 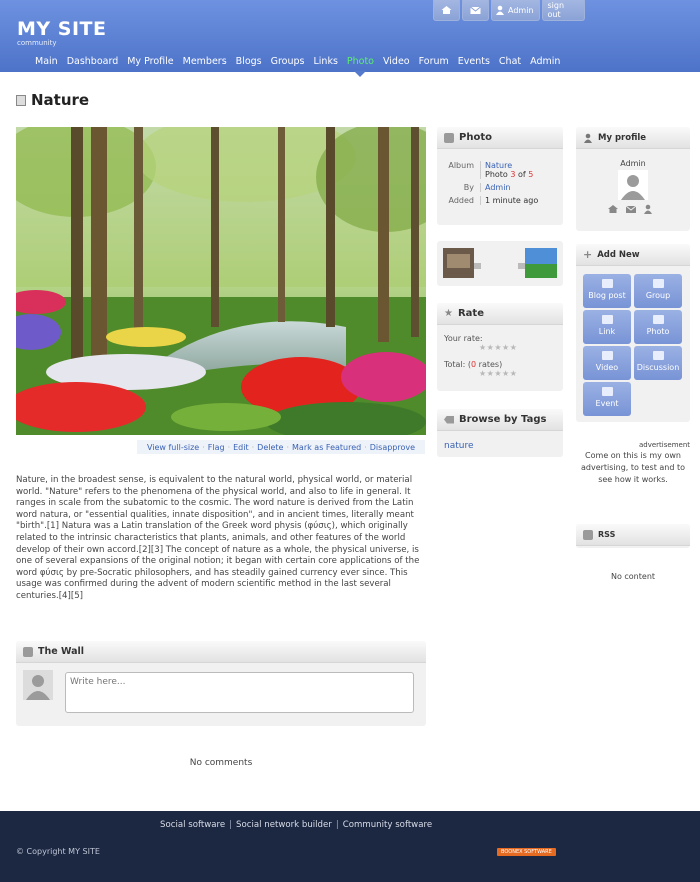 What do you see at coordinates (60, 100) in the screenshot?
I see `page-title: Nature` at bounding box center [60, 100].